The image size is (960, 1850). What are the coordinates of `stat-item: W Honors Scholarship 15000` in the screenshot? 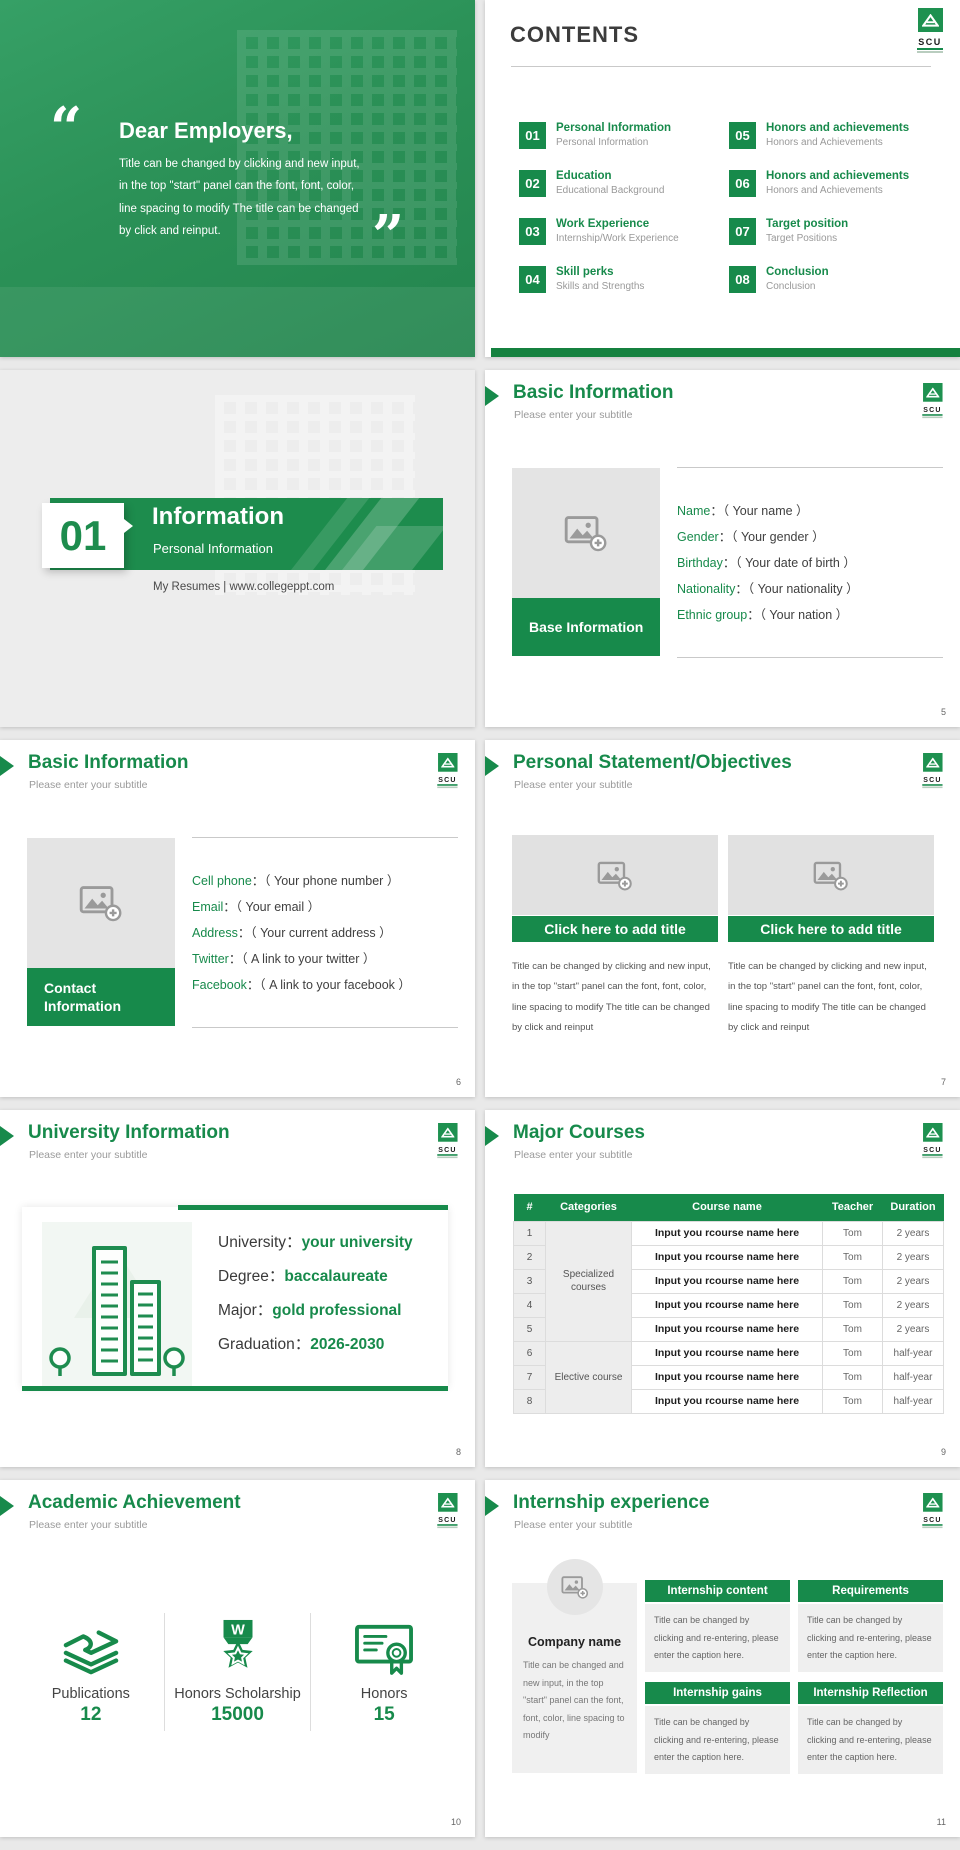 It's located at (237, 1672).